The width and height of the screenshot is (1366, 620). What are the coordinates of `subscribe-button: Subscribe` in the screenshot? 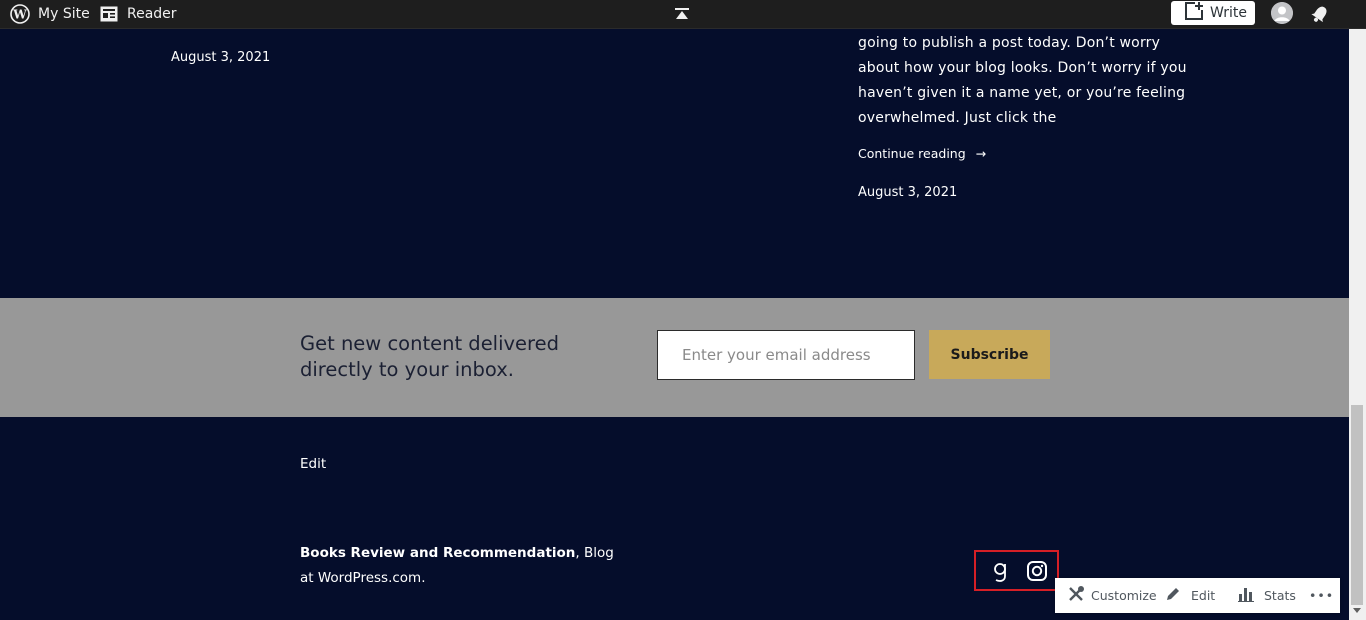 It's located at (989, 354).